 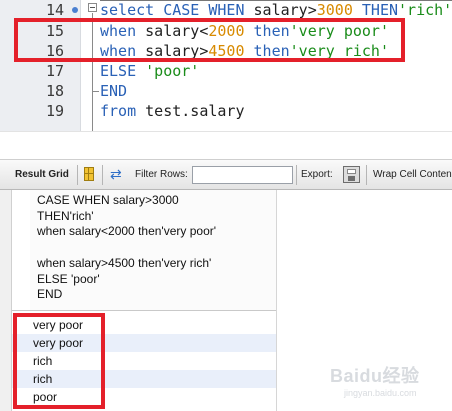 What do you see at coordinates (375, 376) in the screenshot?
I see `watermark-logo: Baidu经验` at bounding box center [375, 376].